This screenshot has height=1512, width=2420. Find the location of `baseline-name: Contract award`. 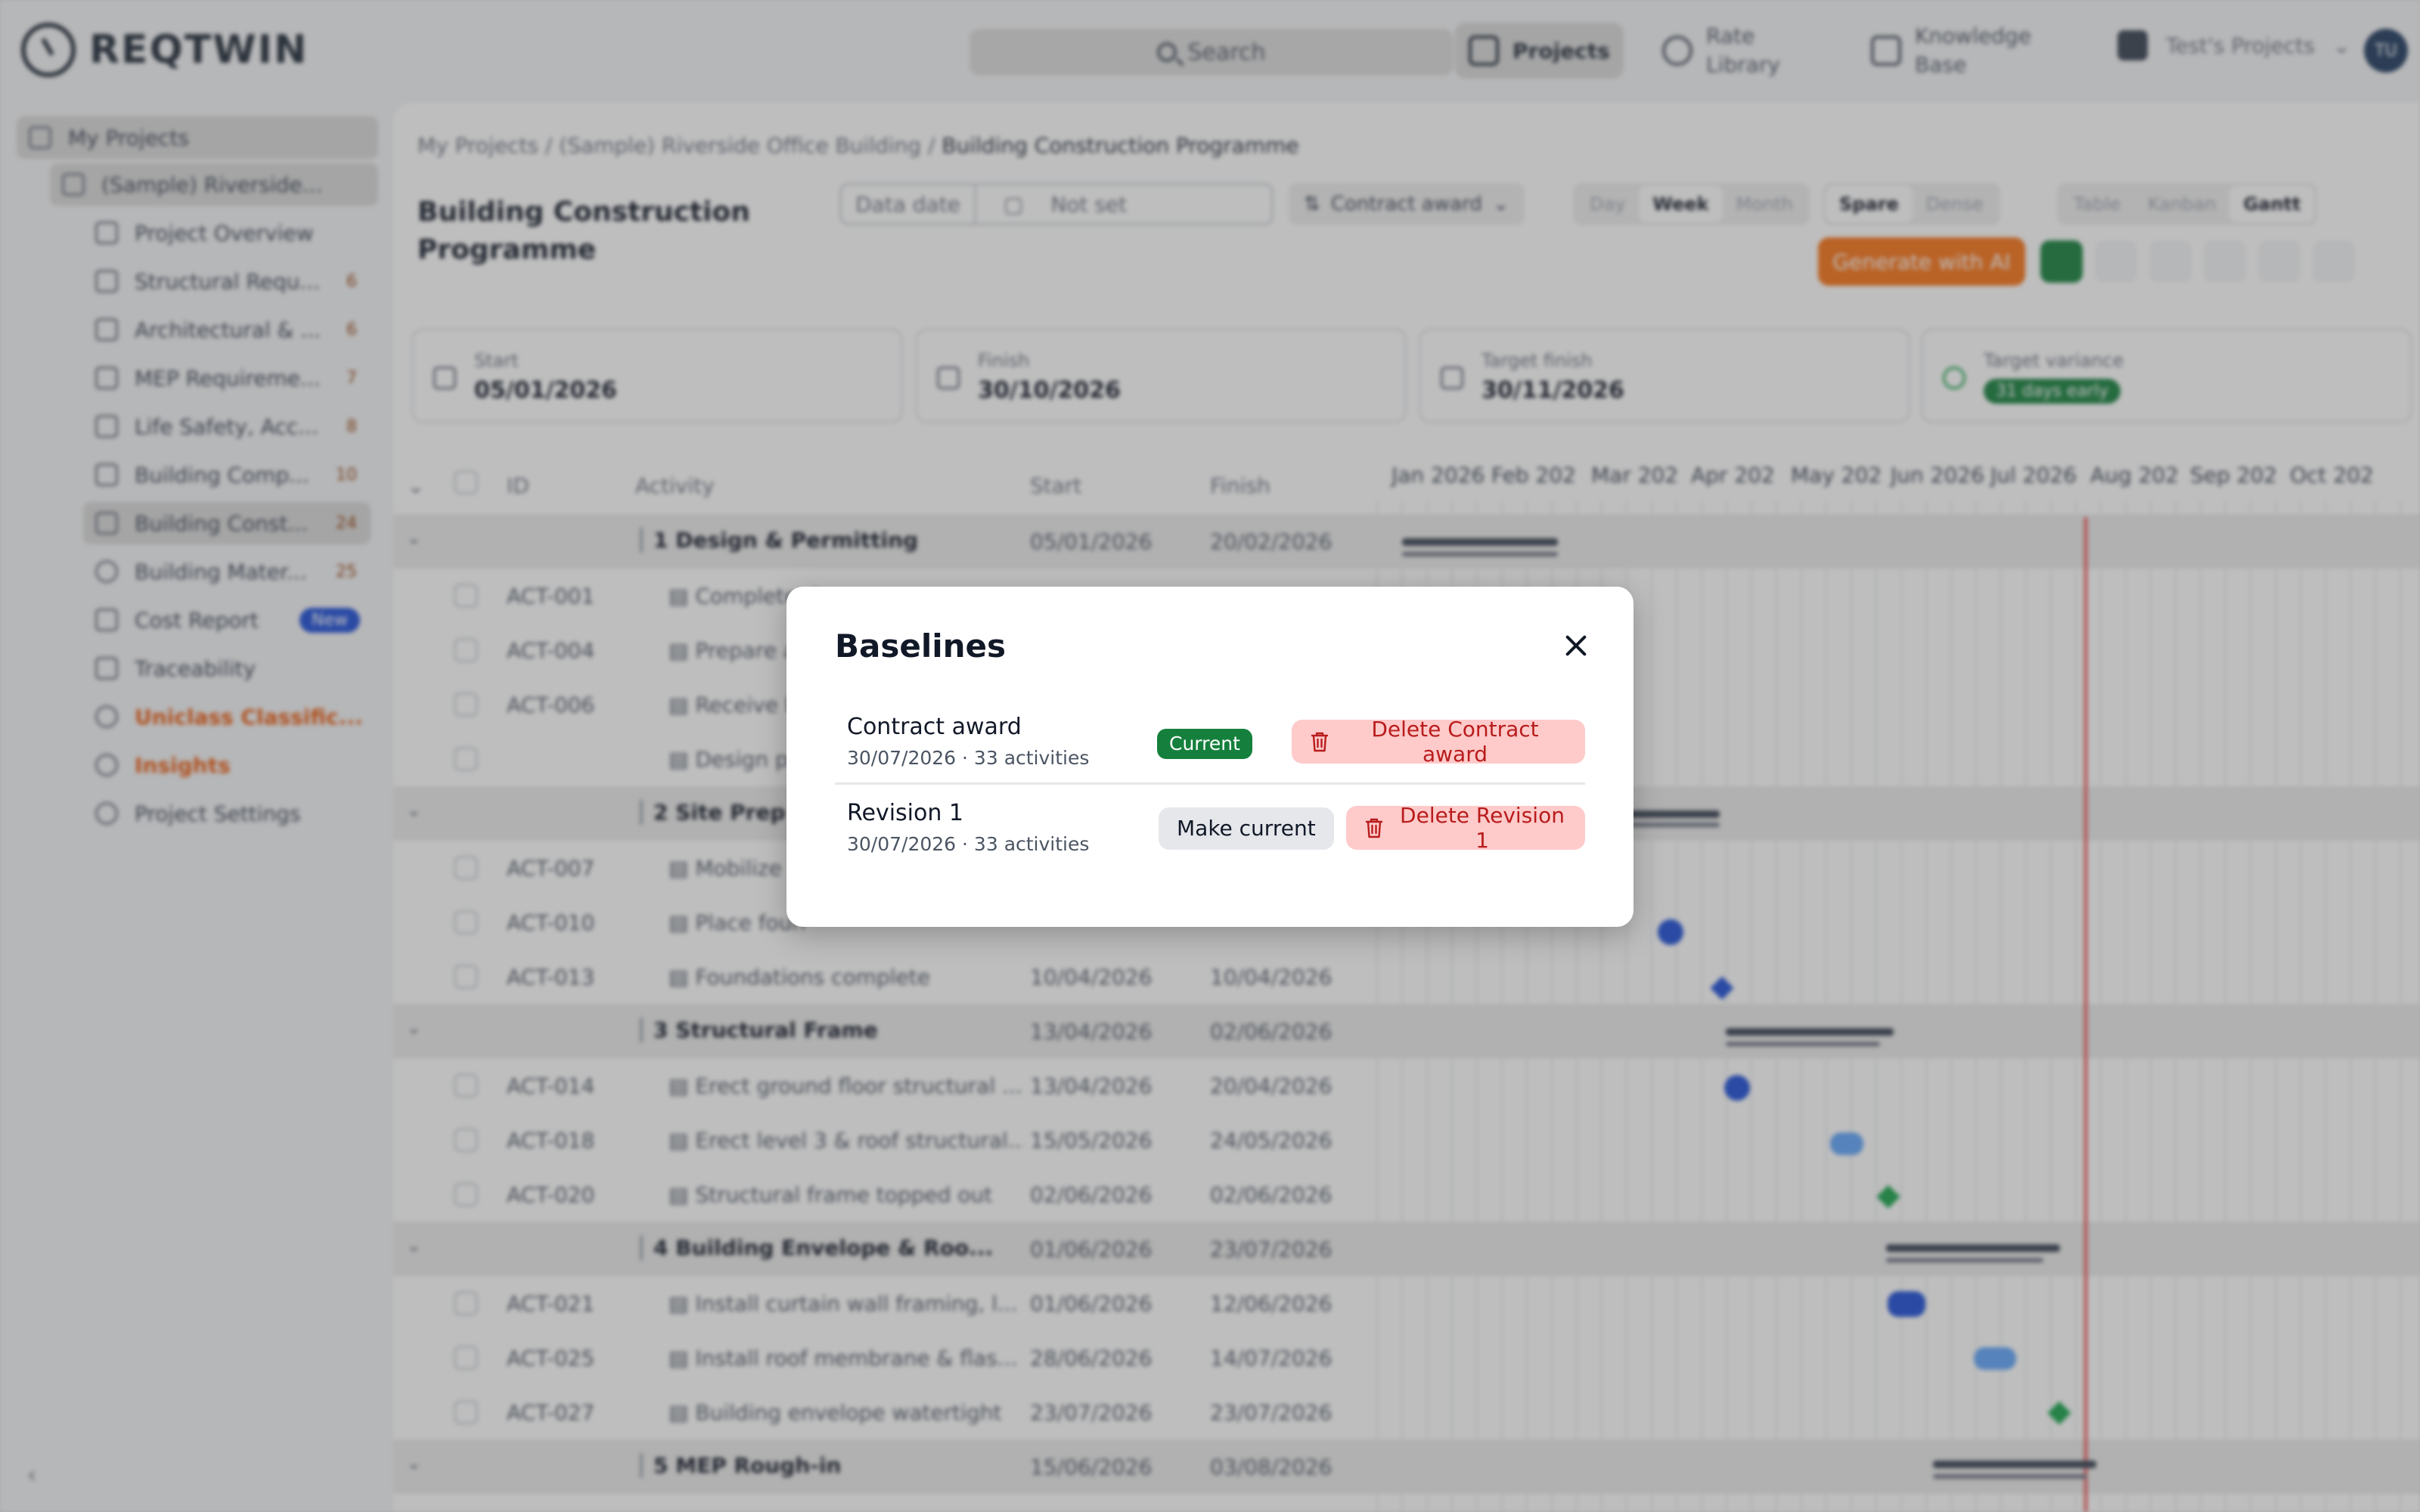

baseline-name: Contract award is located at coordinates (934, 727).